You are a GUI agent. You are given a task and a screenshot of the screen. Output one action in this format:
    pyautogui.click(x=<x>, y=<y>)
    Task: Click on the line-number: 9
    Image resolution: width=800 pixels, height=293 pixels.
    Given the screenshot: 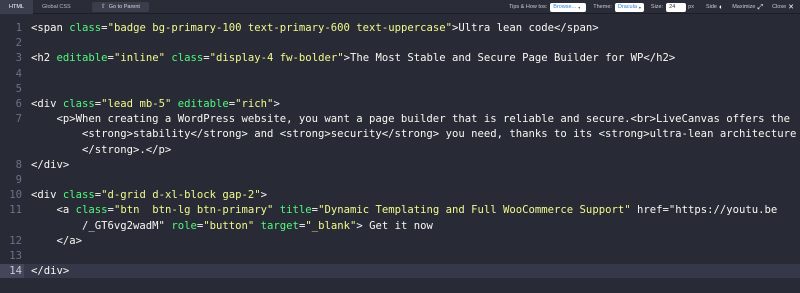 What is the action you would take?
    pyautogui.click(x=18, y=180)
    